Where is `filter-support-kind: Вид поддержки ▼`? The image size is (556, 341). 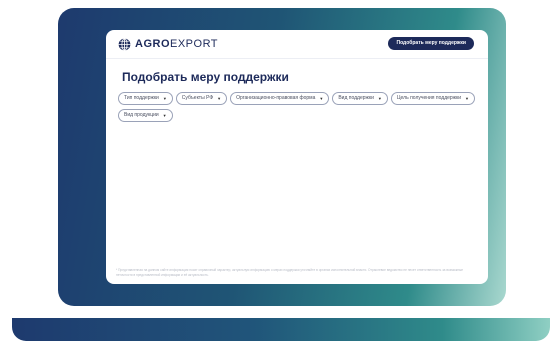
filter-support-kind: Вид поддержки ▼ is located at coordinates (360, 98).